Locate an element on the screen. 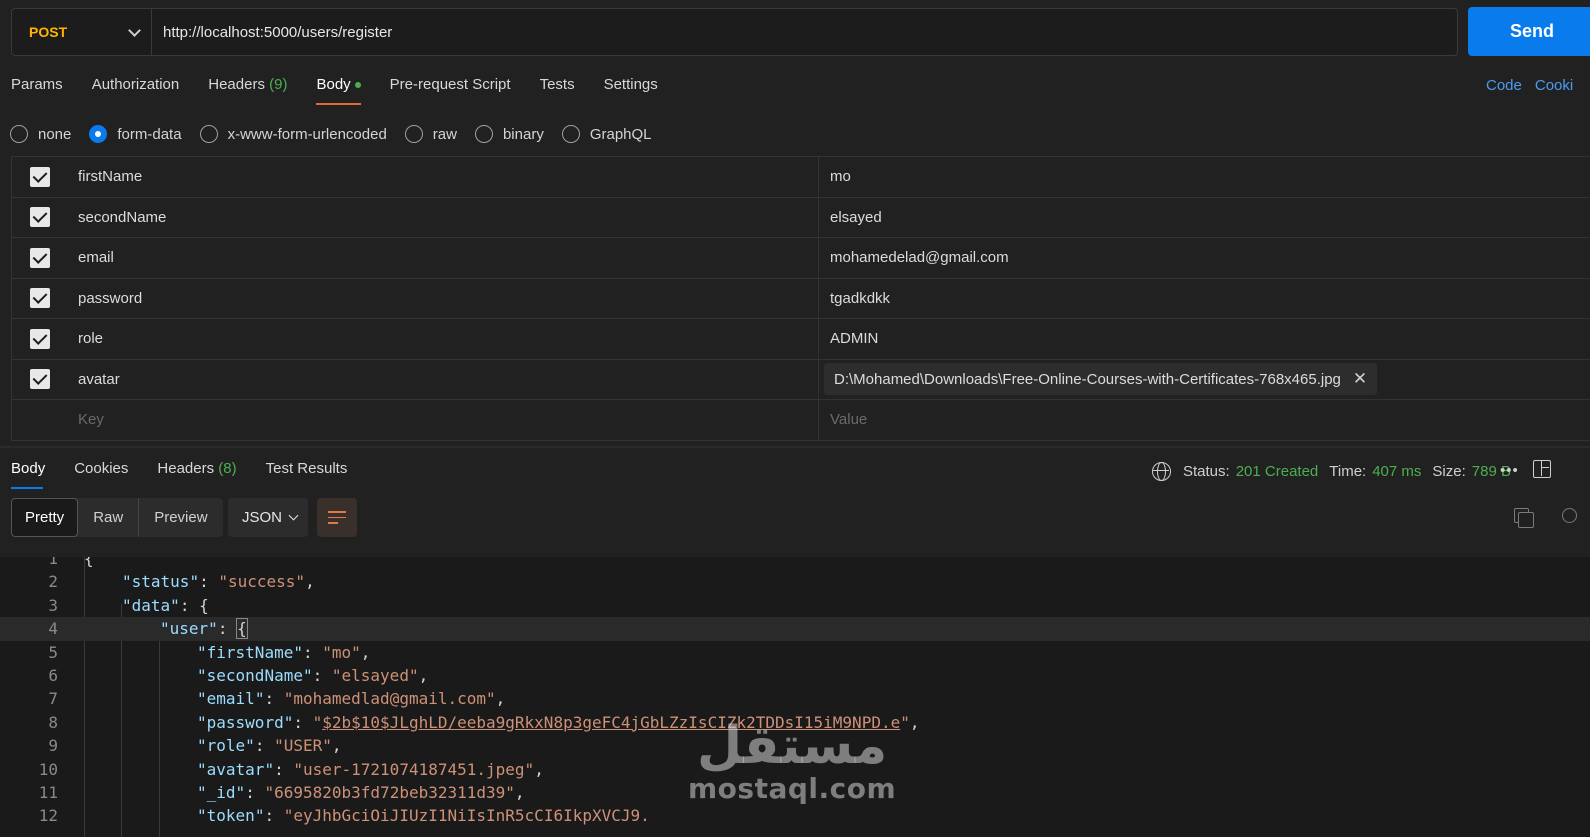 The height and width of the screenshot is (837, 1590). value-cell: elsayed is located at coordinates (1204, 218).